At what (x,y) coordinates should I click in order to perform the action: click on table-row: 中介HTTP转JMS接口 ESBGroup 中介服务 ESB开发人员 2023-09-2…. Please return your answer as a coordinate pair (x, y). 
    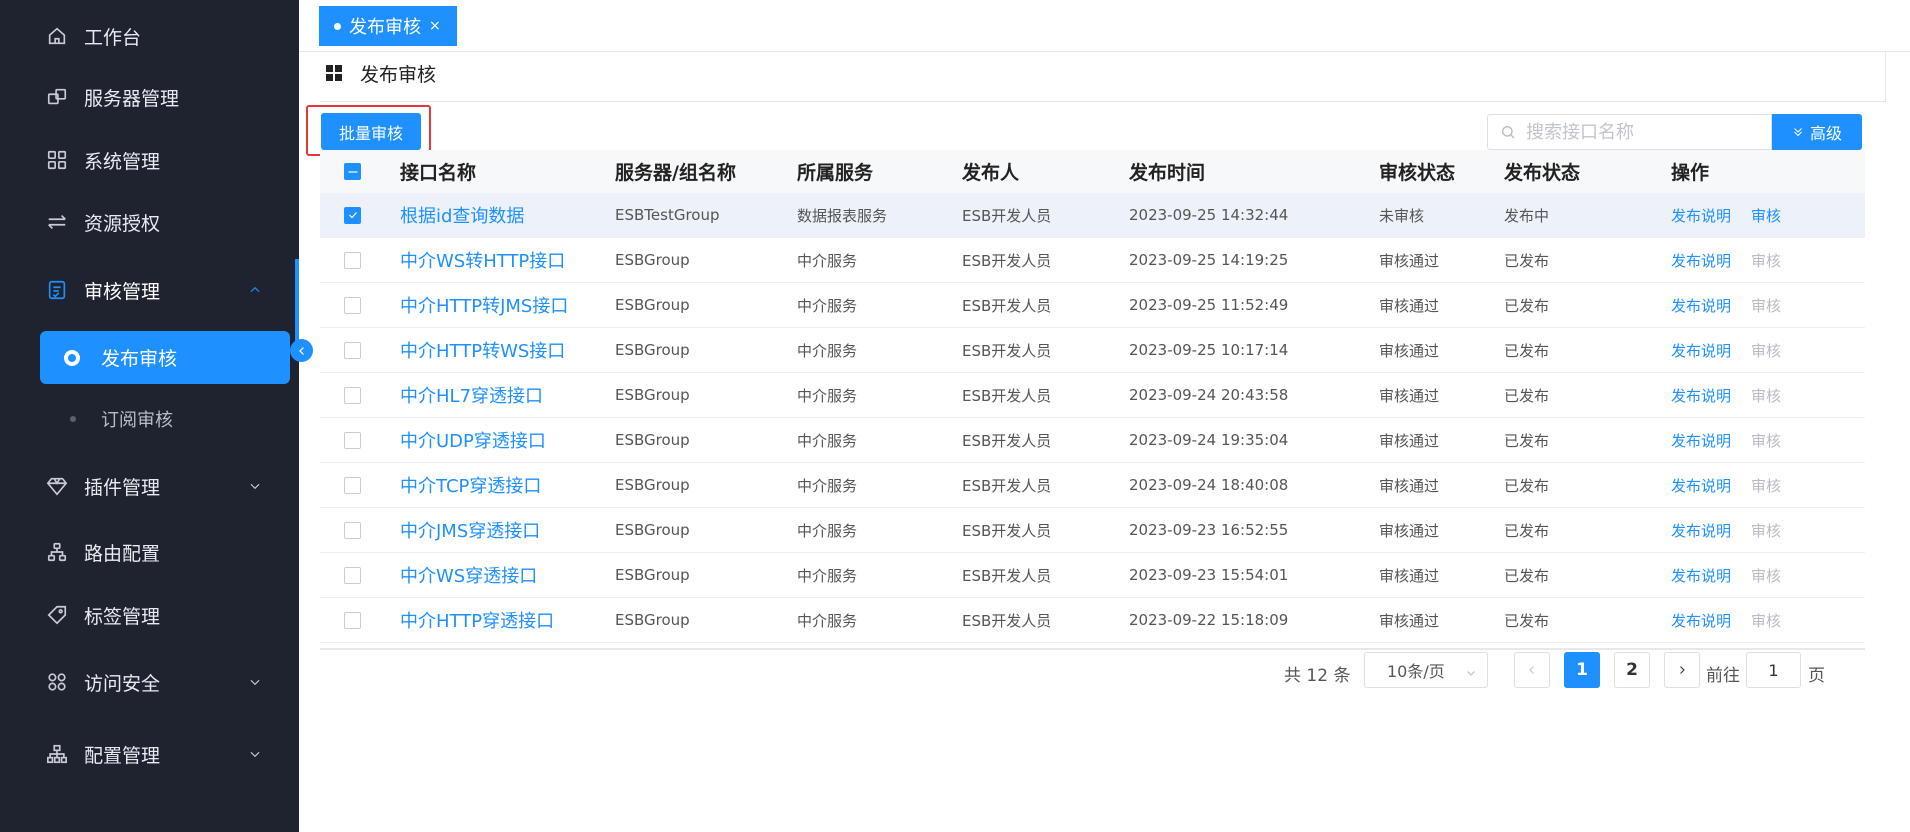
    Looking at the image, I should click on (1092, 305).